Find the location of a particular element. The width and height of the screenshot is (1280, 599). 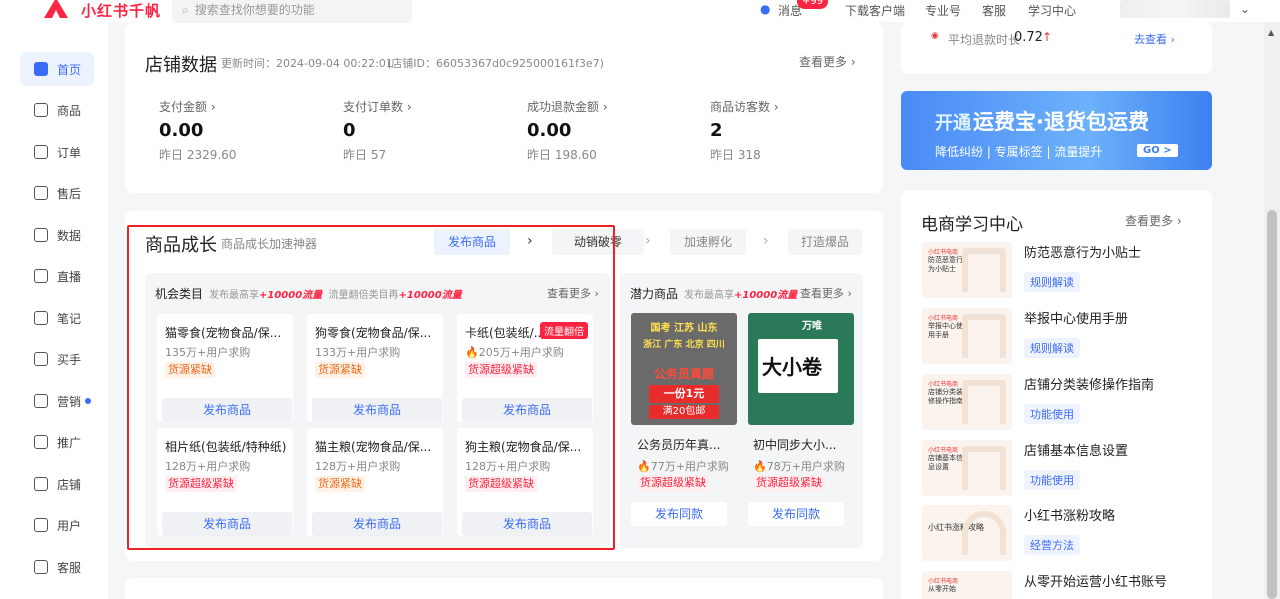

step-incubate: 加速孵化 is located at coordinates (708, 242).